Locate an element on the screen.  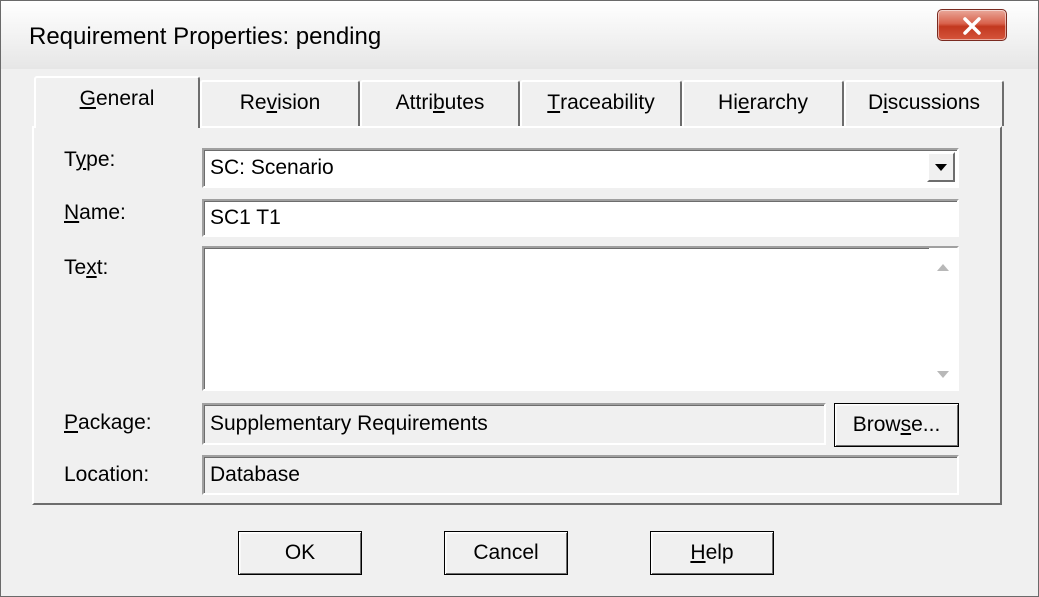
tab-revision-label: Revision is located at coordinates (280, 102).